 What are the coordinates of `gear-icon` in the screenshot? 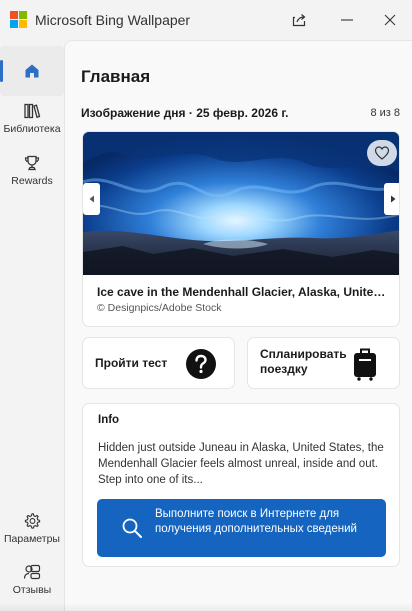 It's located at (32, 521).